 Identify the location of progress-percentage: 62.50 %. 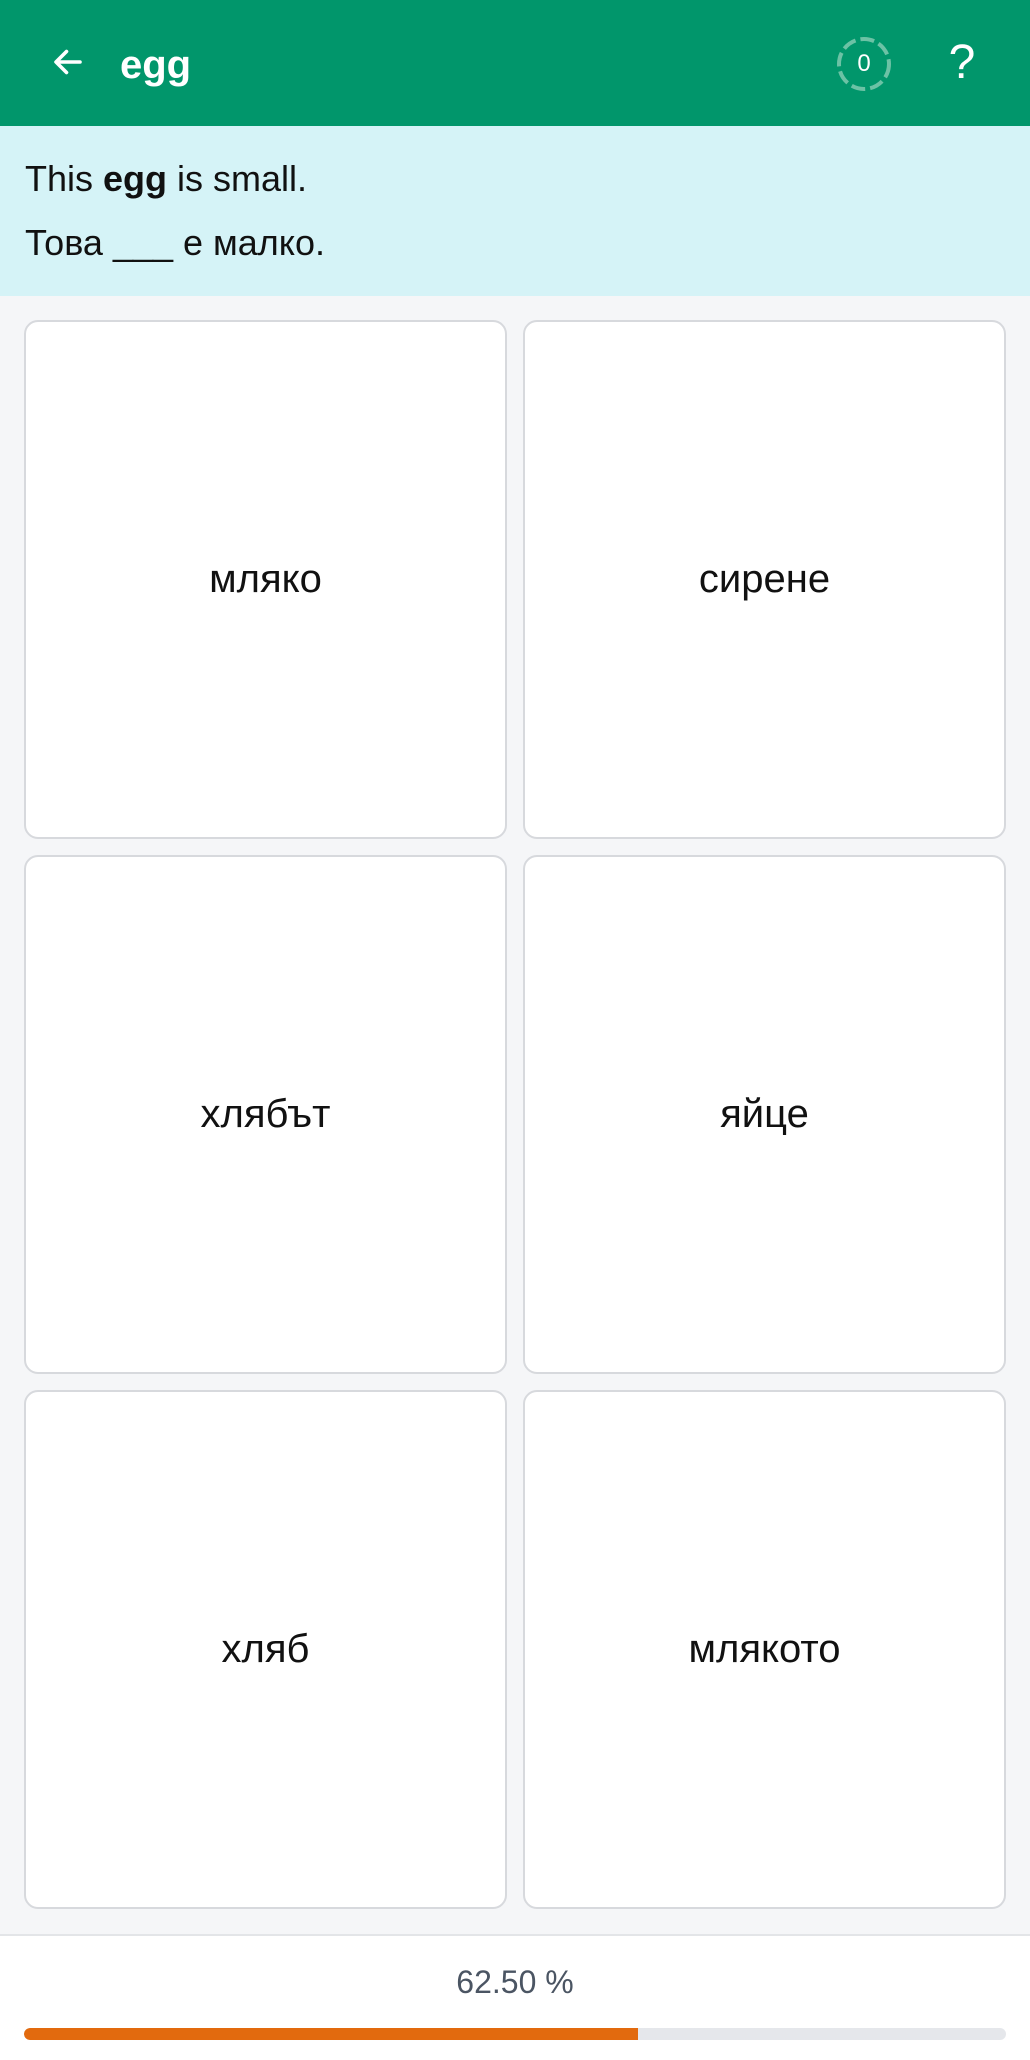
(515, 1982).